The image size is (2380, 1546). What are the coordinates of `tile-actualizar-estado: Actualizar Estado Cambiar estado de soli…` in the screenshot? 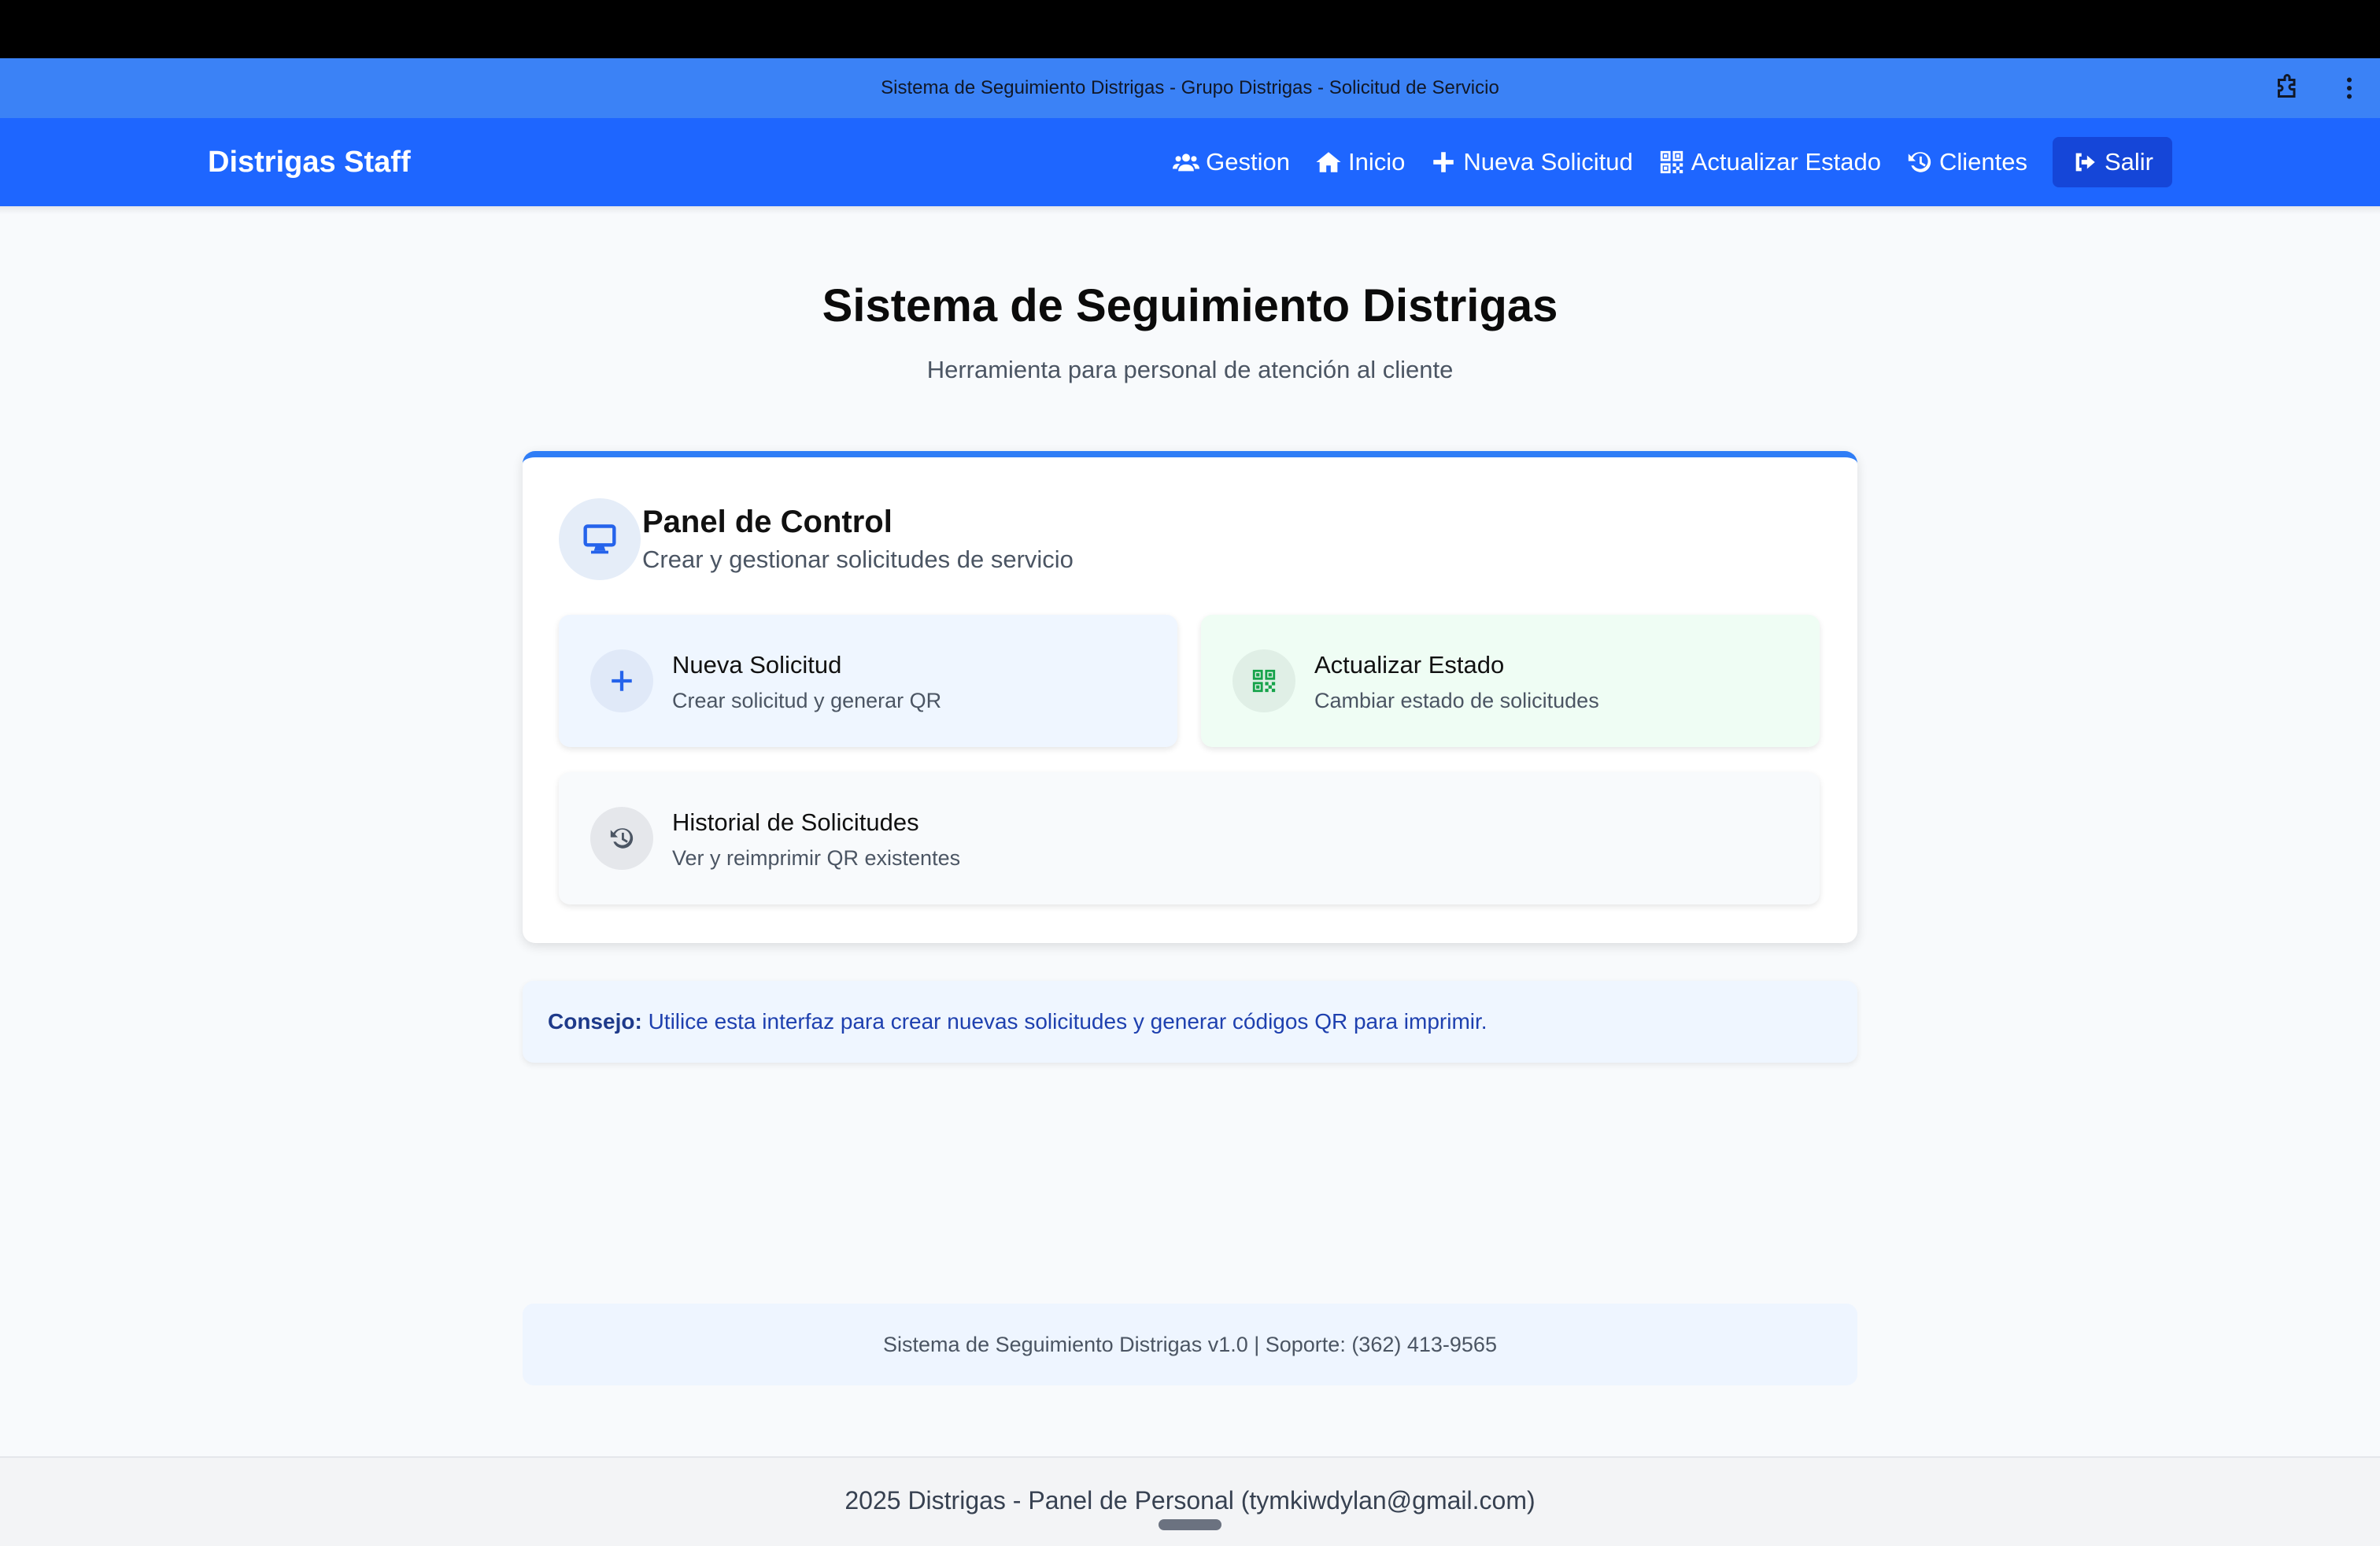 It's located at (1510, 681).